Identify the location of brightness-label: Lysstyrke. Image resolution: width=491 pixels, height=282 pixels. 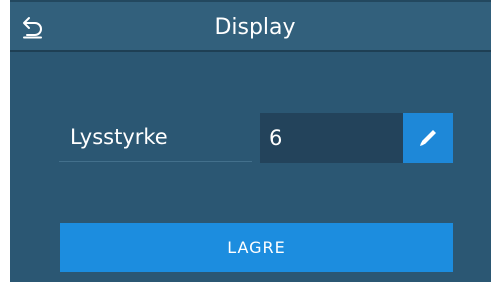
(155, 137).